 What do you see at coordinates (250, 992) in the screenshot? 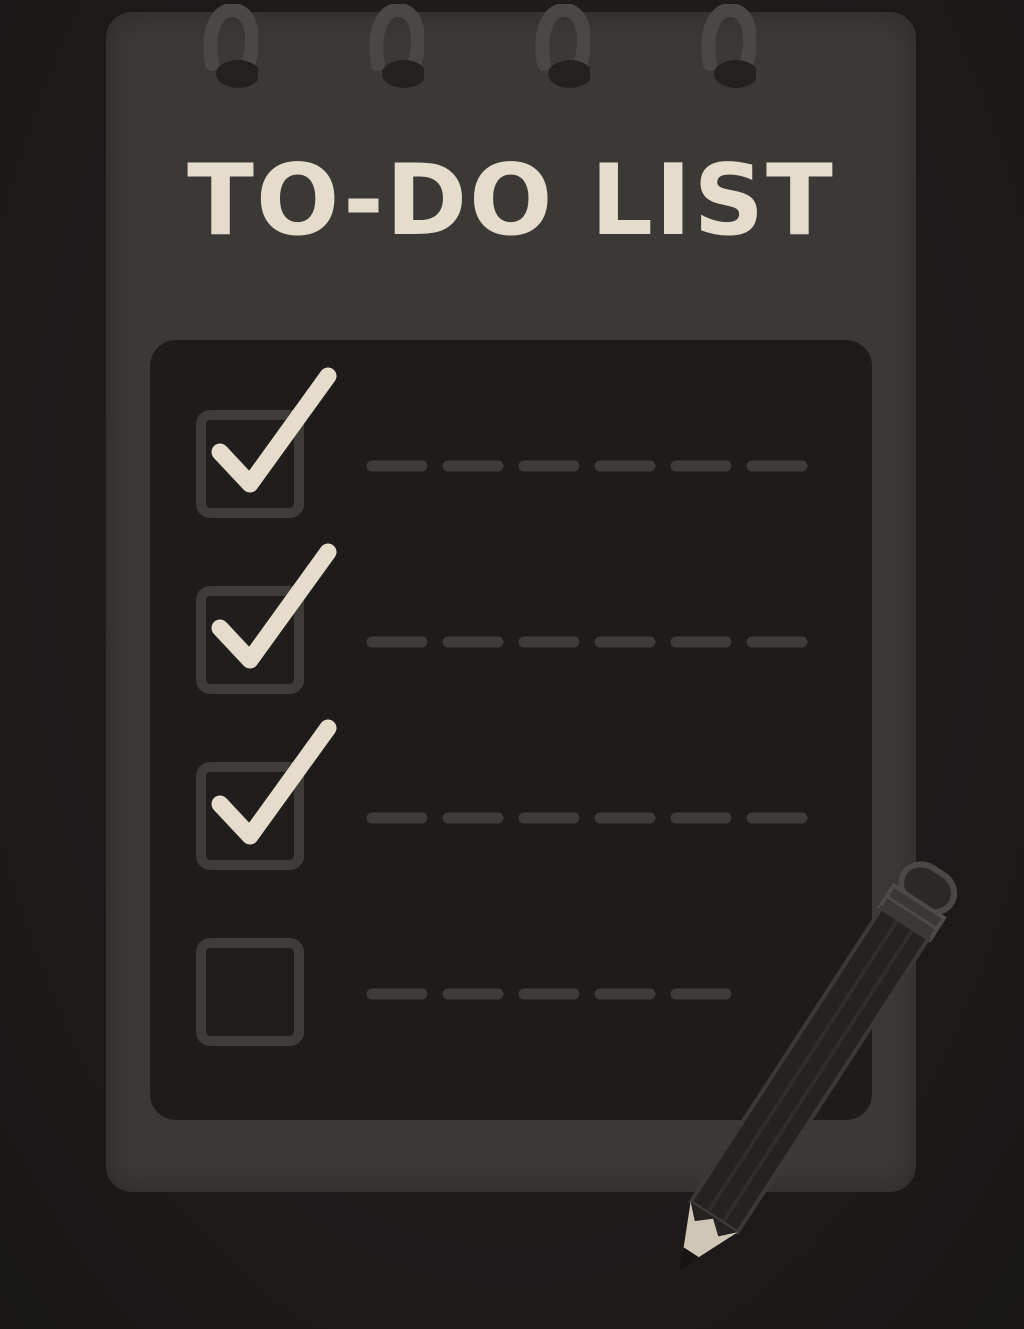
I see `checkbox` at bounding box center [250, 992].